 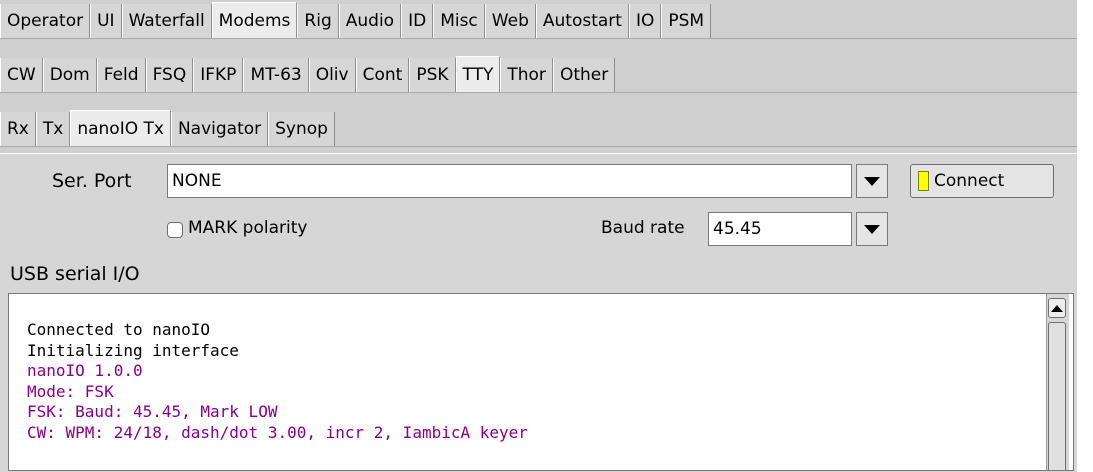 I want to click on tab-tty: TTY, so click(x=478, y=74).